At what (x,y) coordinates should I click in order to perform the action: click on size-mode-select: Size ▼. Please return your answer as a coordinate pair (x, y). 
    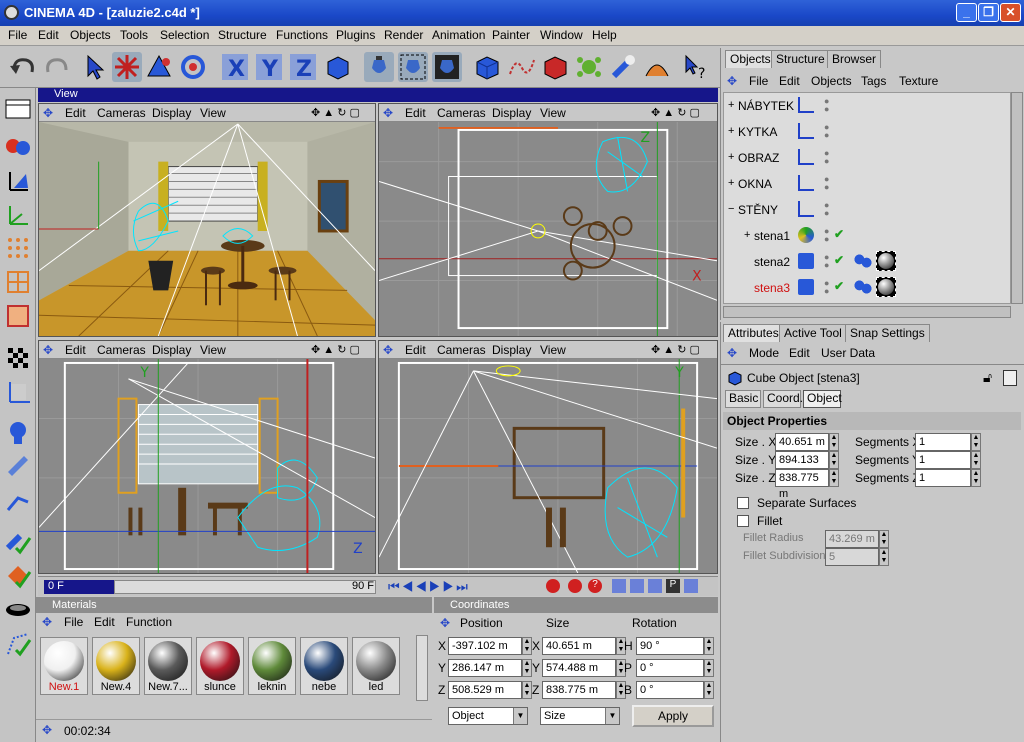
    Looking at the image, I should click on (580, 716).